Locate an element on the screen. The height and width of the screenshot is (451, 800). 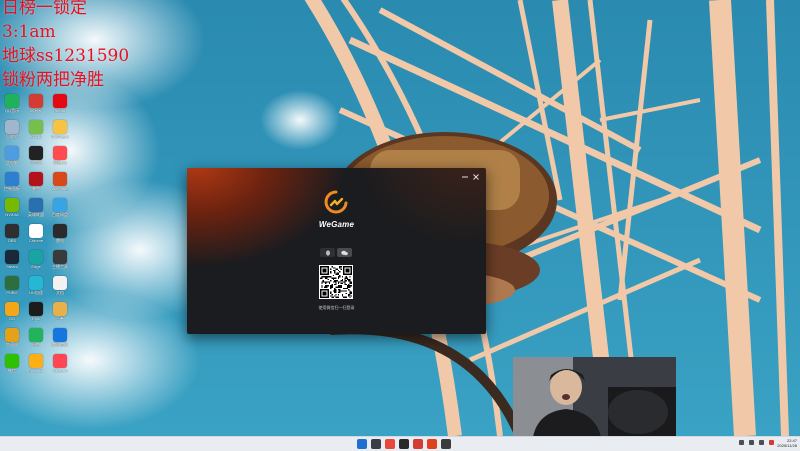
tab-qq-login is located at coordinates (327, 252).